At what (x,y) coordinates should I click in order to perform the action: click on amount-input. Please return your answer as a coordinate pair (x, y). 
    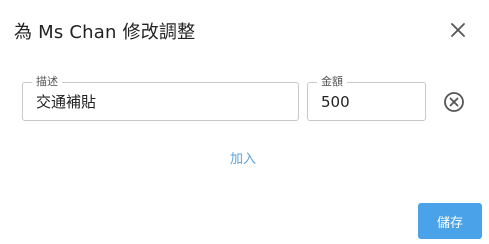
    Looking at the image, I should click on (370, 101).